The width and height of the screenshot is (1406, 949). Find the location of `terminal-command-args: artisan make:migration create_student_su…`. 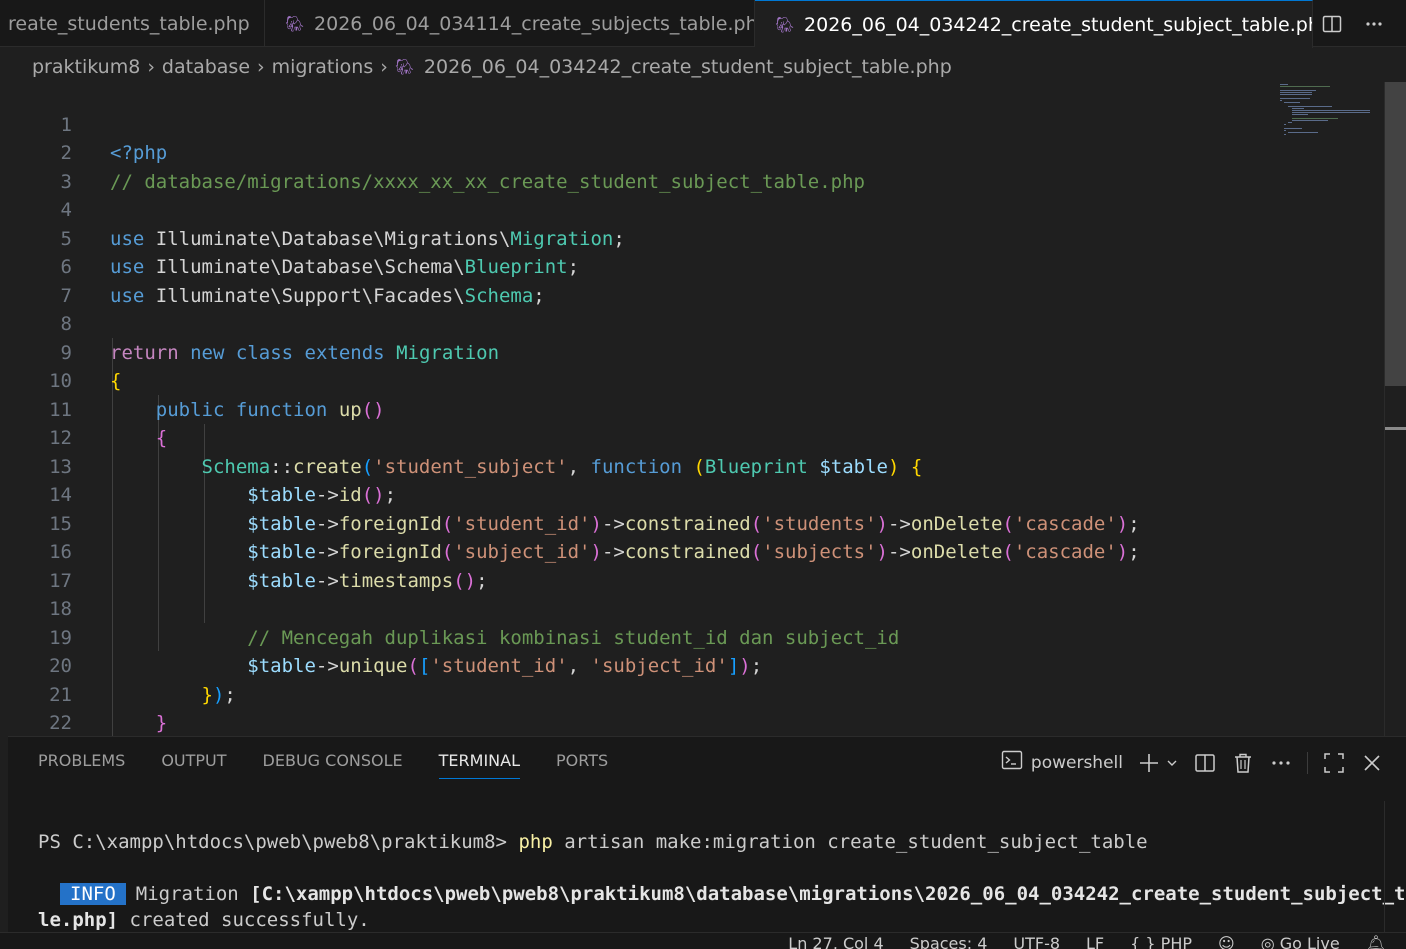

terminal-command-args: artisan make:migration create_student_su… is located at coordinates (850, 842).